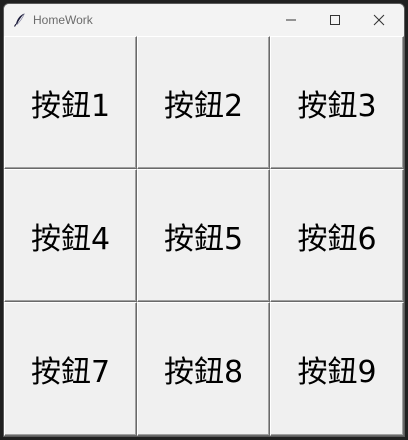 This screenshot has width=408, height=440. Describe the element at coordinates (203, 102) in the screenshot. I see `button-2: 按鈕2` at that location.